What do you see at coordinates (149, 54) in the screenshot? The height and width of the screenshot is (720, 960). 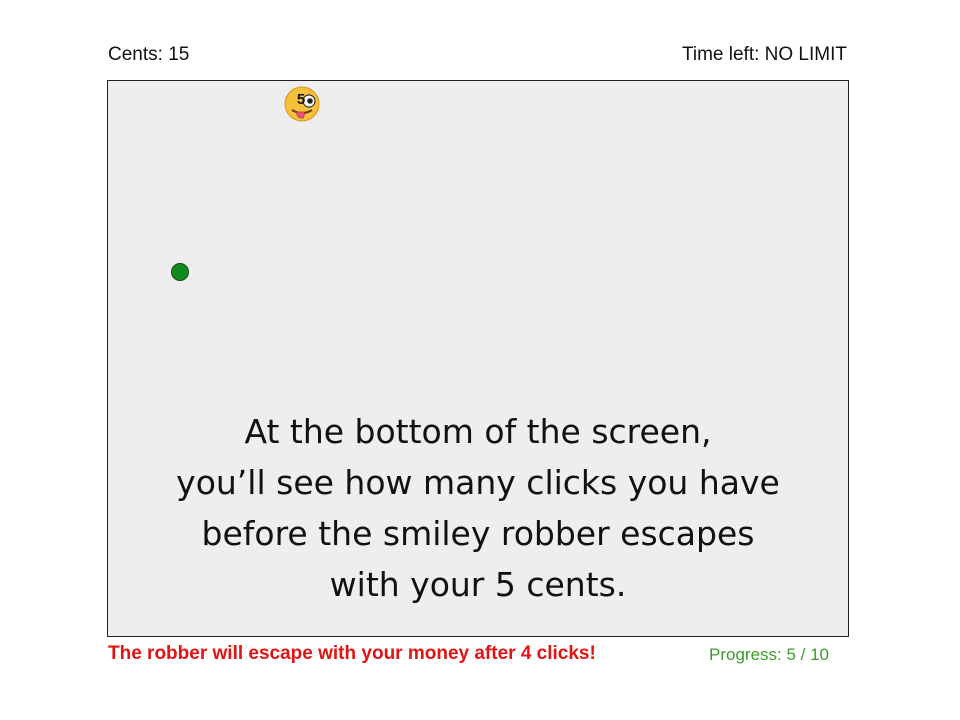 I see `cents-counter: Cents: 15` at bounding box center [149, 54].